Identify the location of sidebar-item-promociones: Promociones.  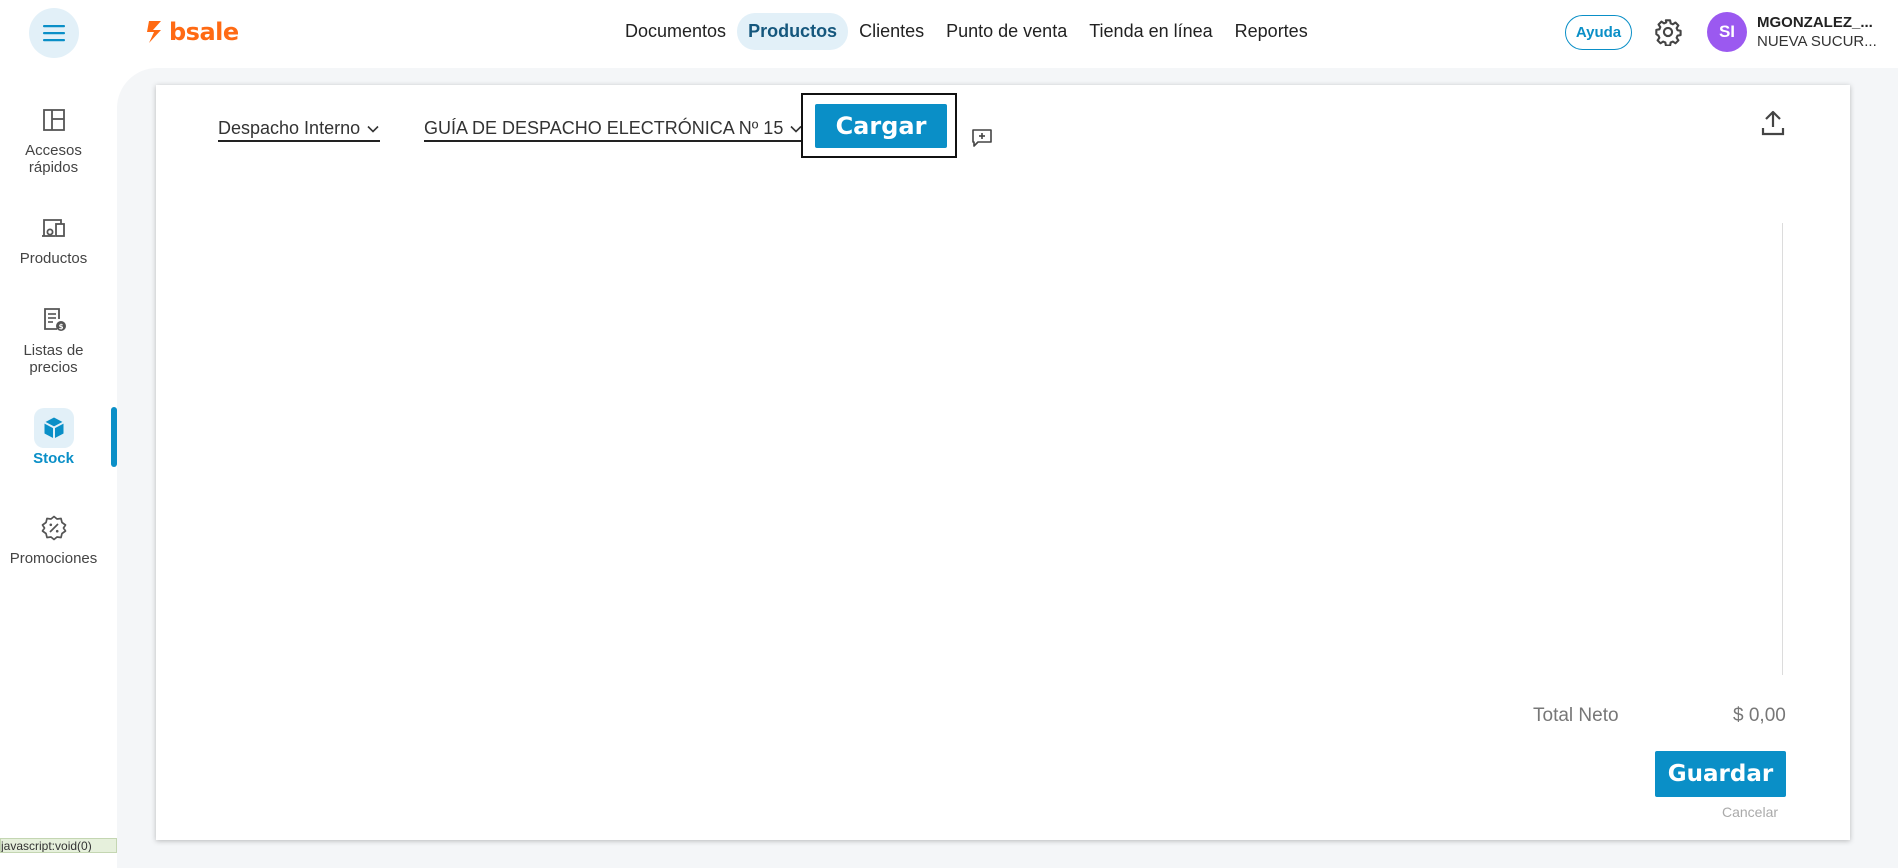
(53, 537).